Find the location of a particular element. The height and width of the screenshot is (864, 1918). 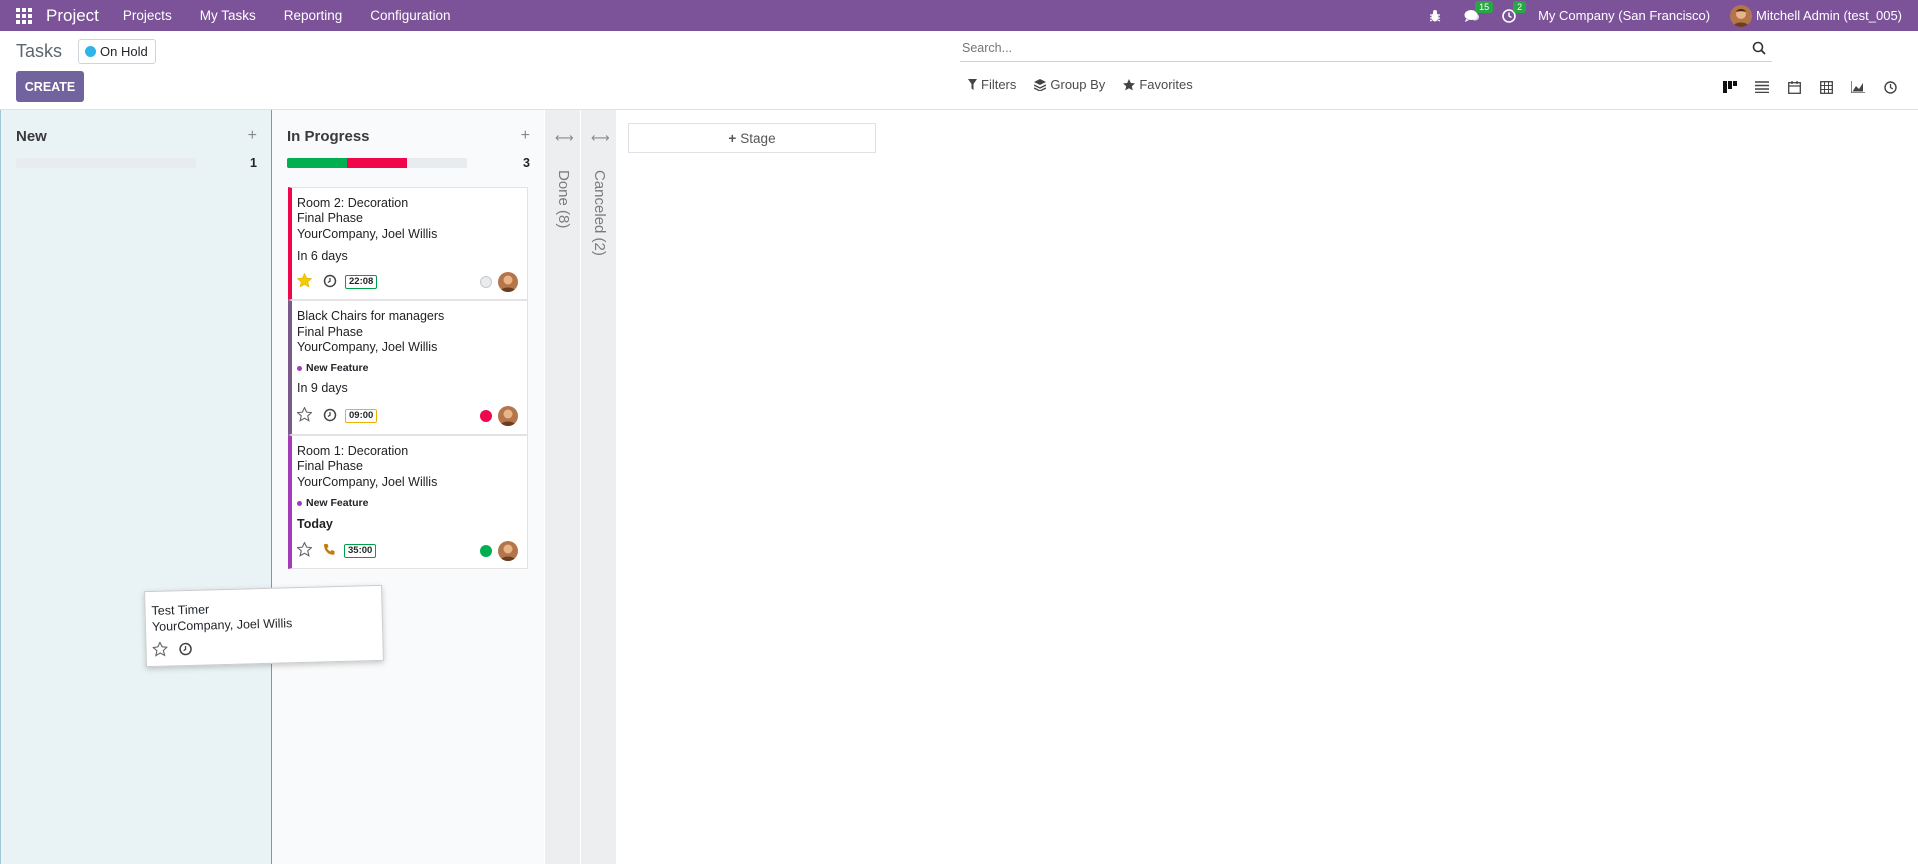

kanban-state-normal is located at coordinates (486, 282).